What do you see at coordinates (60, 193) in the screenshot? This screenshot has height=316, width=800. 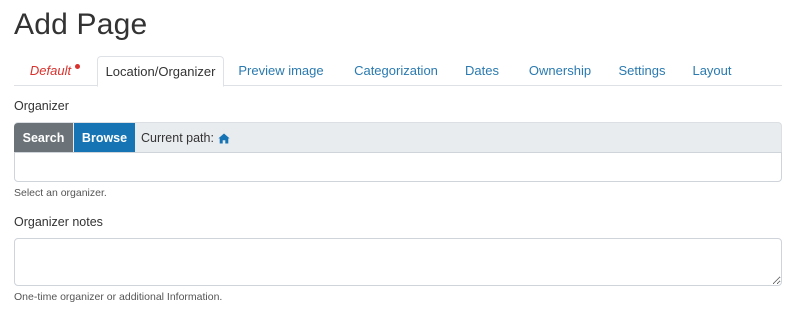 I see `organizer-help-text: Select an organizer.` at bounding box center [60, 193].